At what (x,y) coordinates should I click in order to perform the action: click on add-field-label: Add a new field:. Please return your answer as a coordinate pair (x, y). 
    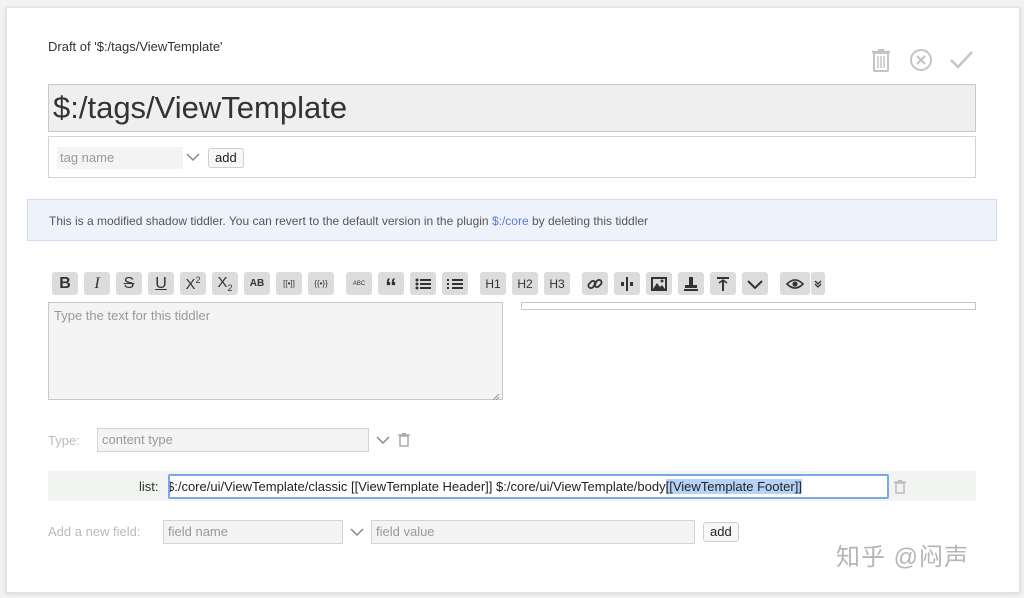
    Looking at the image, I should click on (94, 531).